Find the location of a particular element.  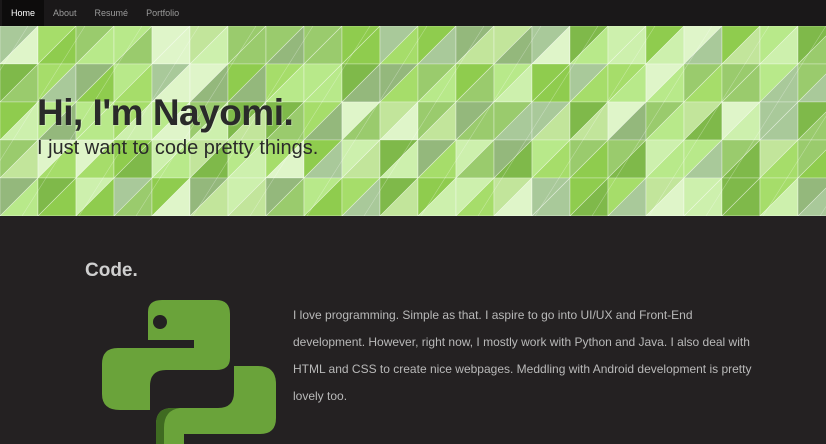

nav-item-resume: Resumé is located at coordinates (112, 13).